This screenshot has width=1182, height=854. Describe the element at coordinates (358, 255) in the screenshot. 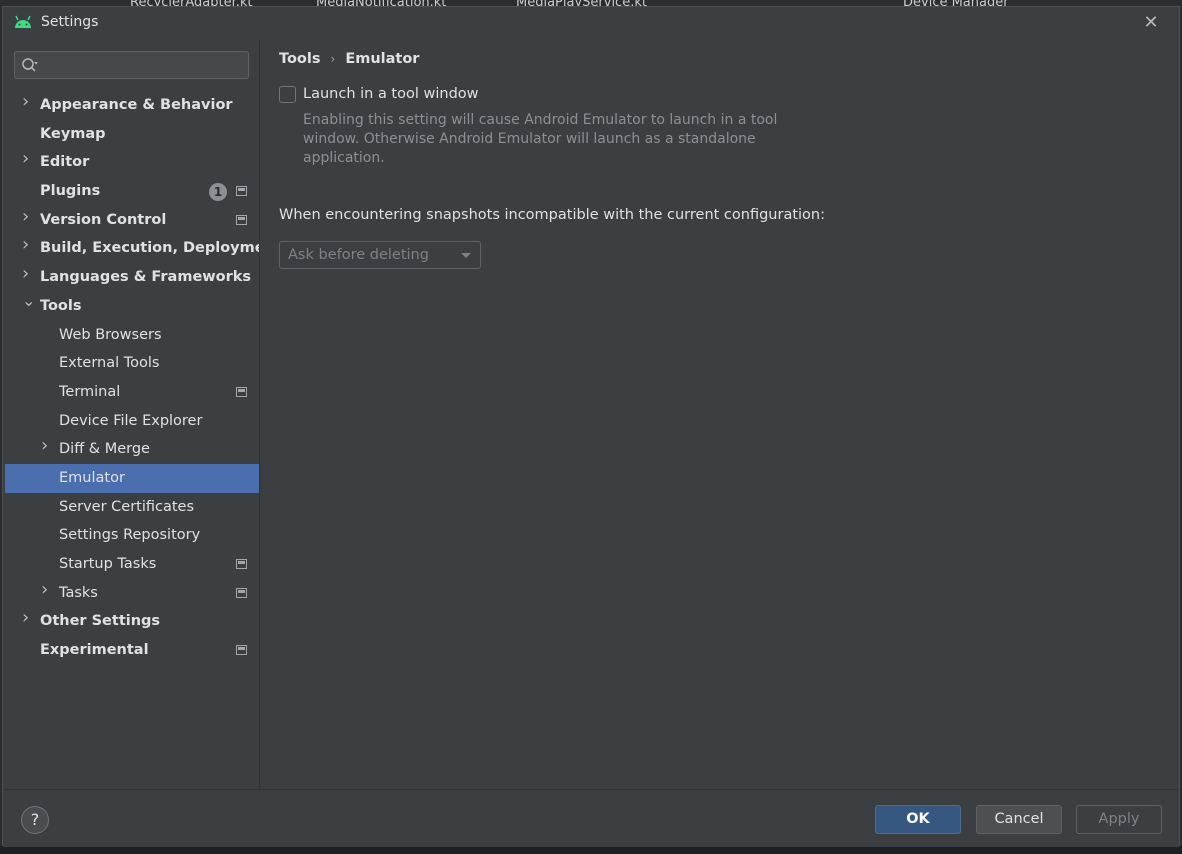

I see `snapshot-dropdown-value: Ask before deleting` at that location.